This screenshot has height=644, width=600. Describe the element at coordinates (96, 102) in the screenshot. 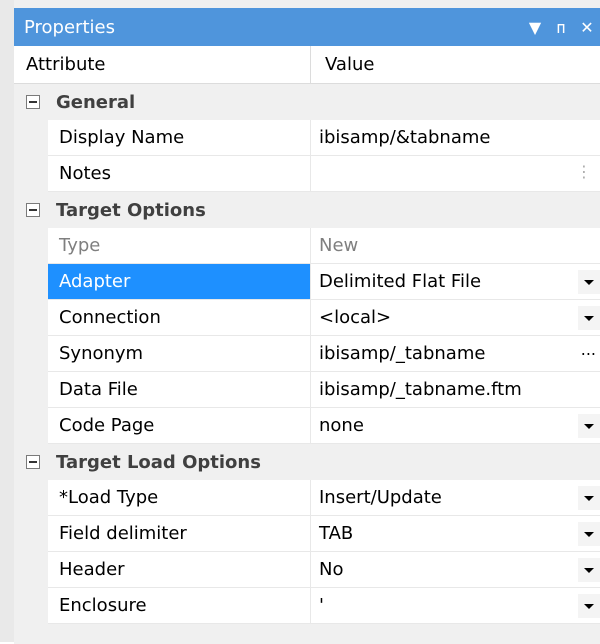

I see `category-label: General` at that location.